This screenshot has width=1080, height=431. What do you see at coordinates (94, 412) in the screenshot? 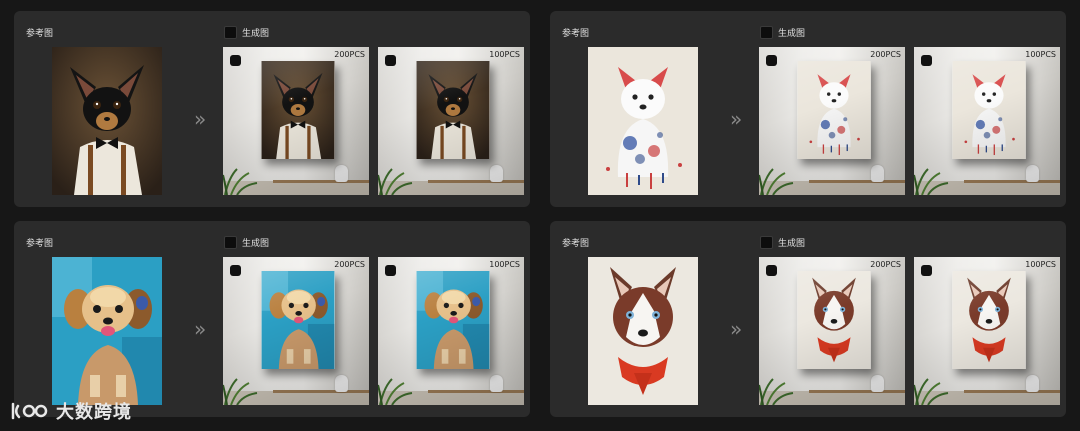
I see `watermark-text: 大数跨境` at bounding box center [94, 412].